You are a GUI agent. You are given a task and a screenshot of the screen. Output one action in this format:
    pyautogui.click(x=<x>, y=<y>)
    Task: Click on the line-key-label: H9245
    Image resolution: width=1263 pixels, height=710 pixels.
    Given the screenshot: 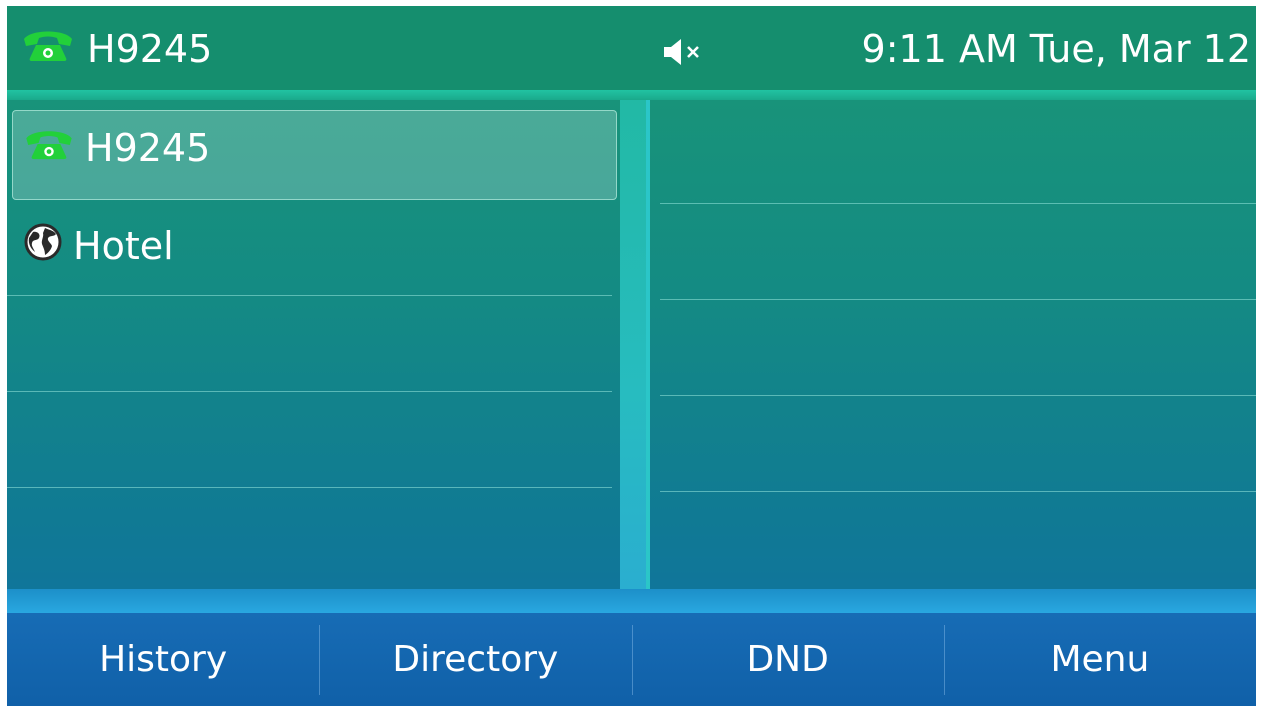 What is the action you would take?
    pyautogui.click(x=148, y=148)
    